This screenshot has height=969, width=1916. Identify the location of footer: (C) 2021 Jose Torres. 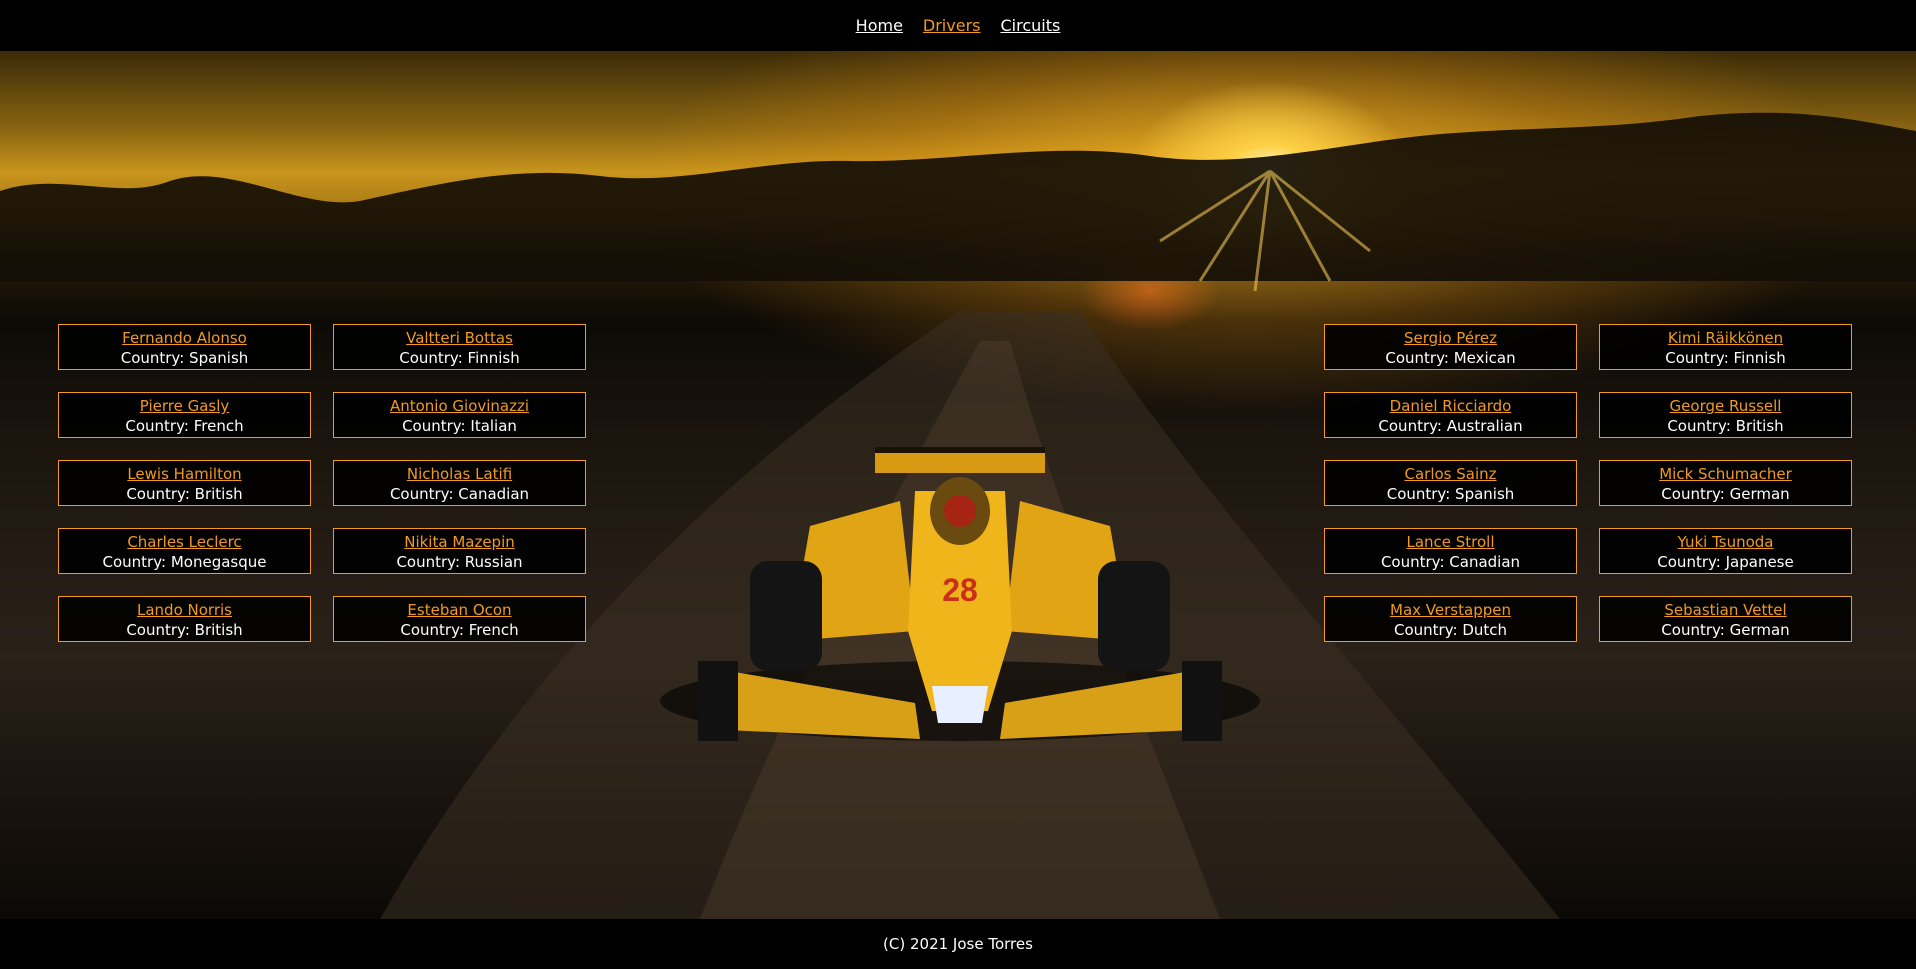
(958, 940).